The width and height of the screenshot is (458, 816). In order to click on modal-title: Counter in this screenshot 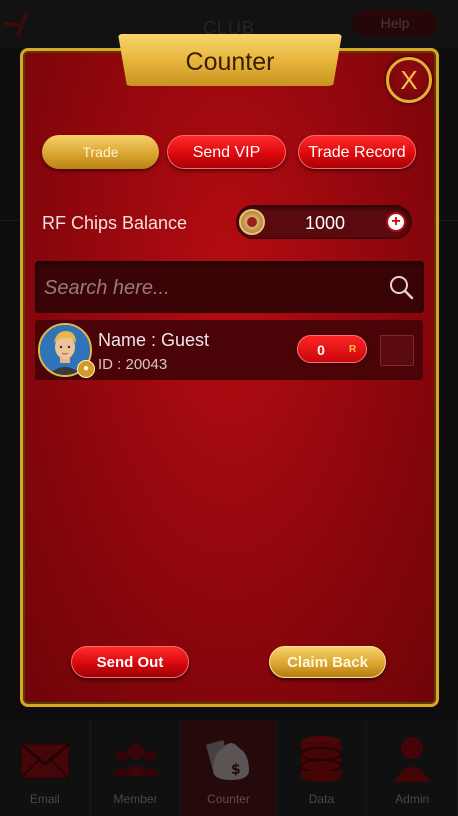, I will do `click(230, 62)`.